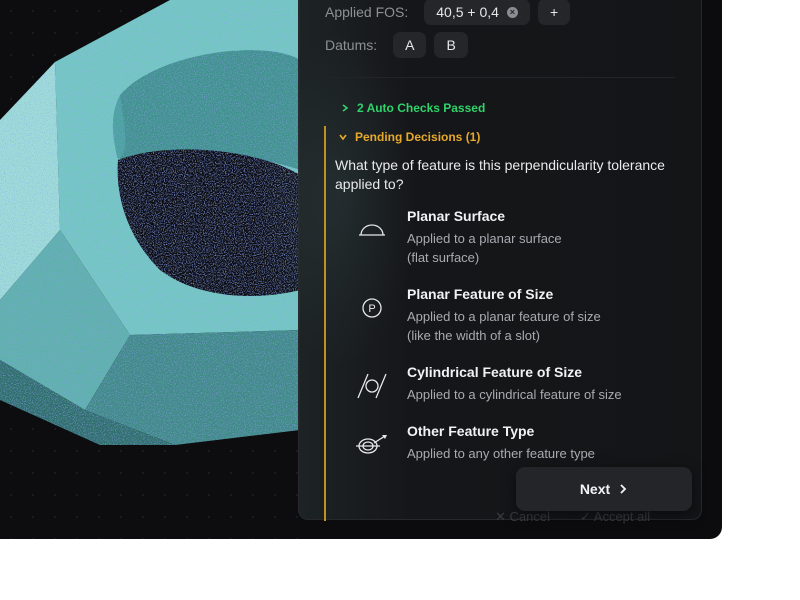 This screenshot has height=600, width=800. What do you see at coordinates (512, 12) in the screenshot?
I see `remove-fos-icon: ×` at bounding box center [512, 12].